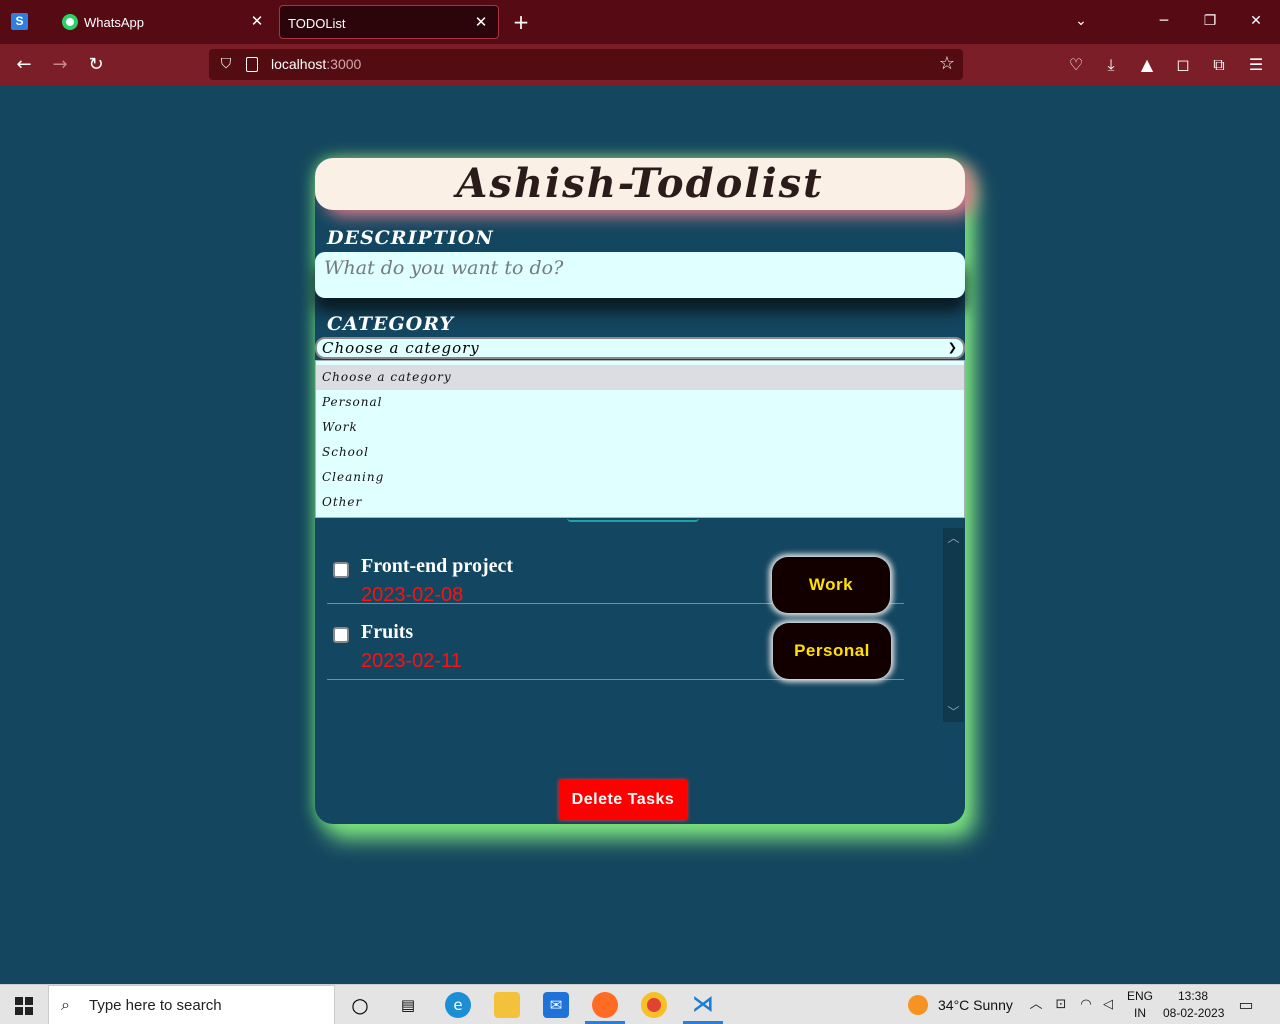 Image resolution: width=1280 pixels, height=1024 pixels. What do you see at coordinates (1140, 996) in the screenshot?
I see `language-label: ENG` at bounding box center [1140, 996].